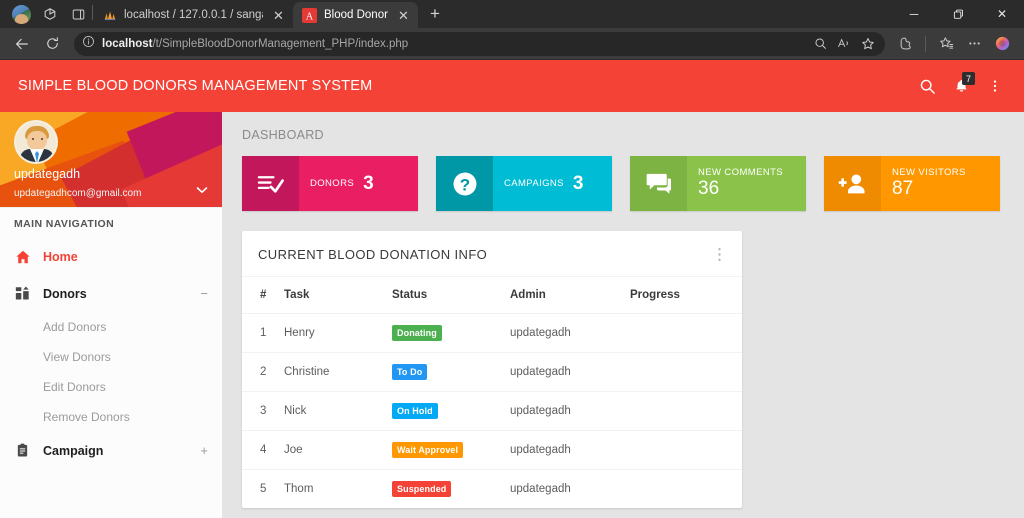 This screenshot has width=1024, height=518. I want to click on tab-title: Blood Donor, so click(356, 15).